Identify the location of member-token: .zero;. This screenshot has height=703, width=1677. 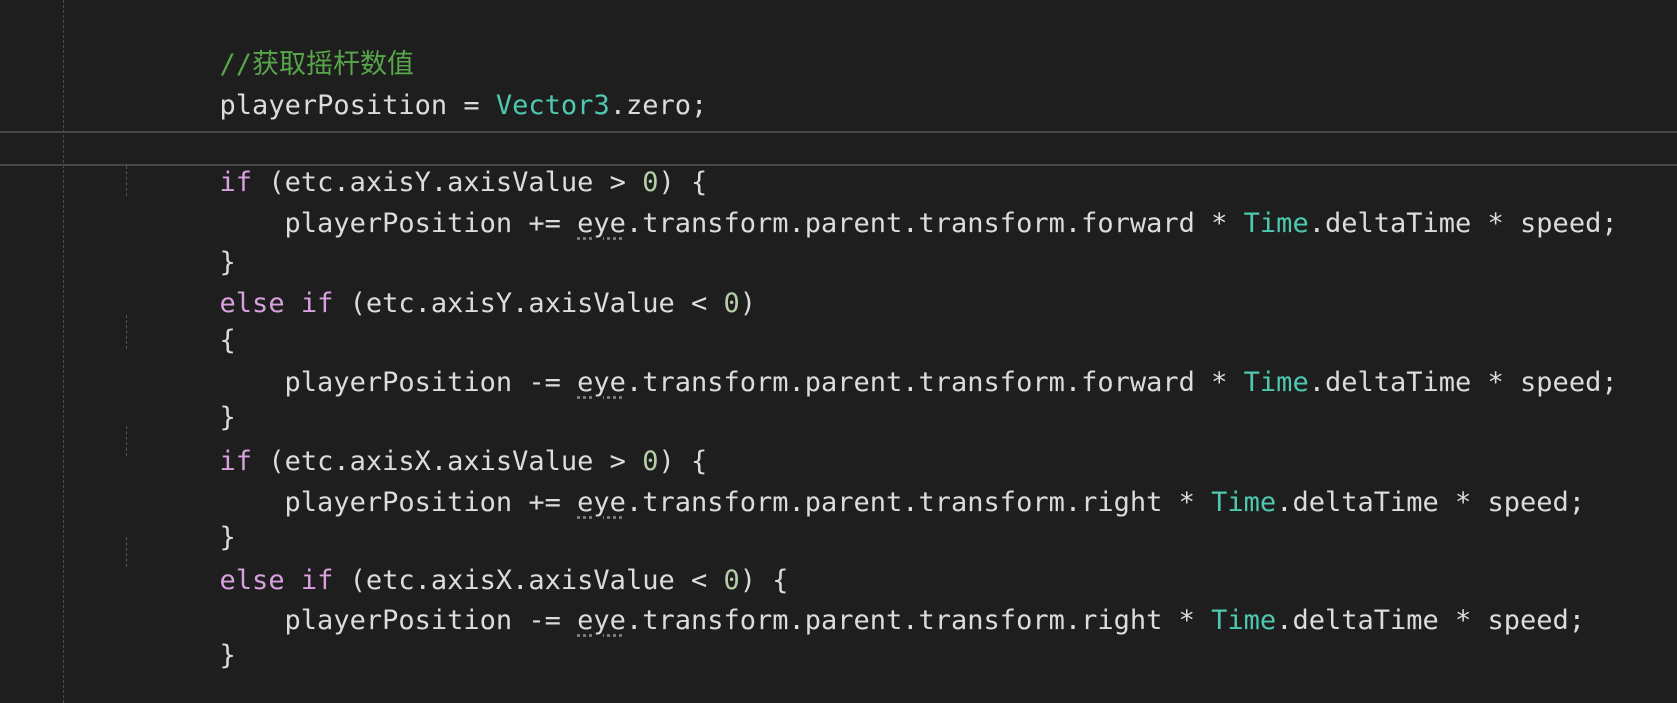
(658, 105).